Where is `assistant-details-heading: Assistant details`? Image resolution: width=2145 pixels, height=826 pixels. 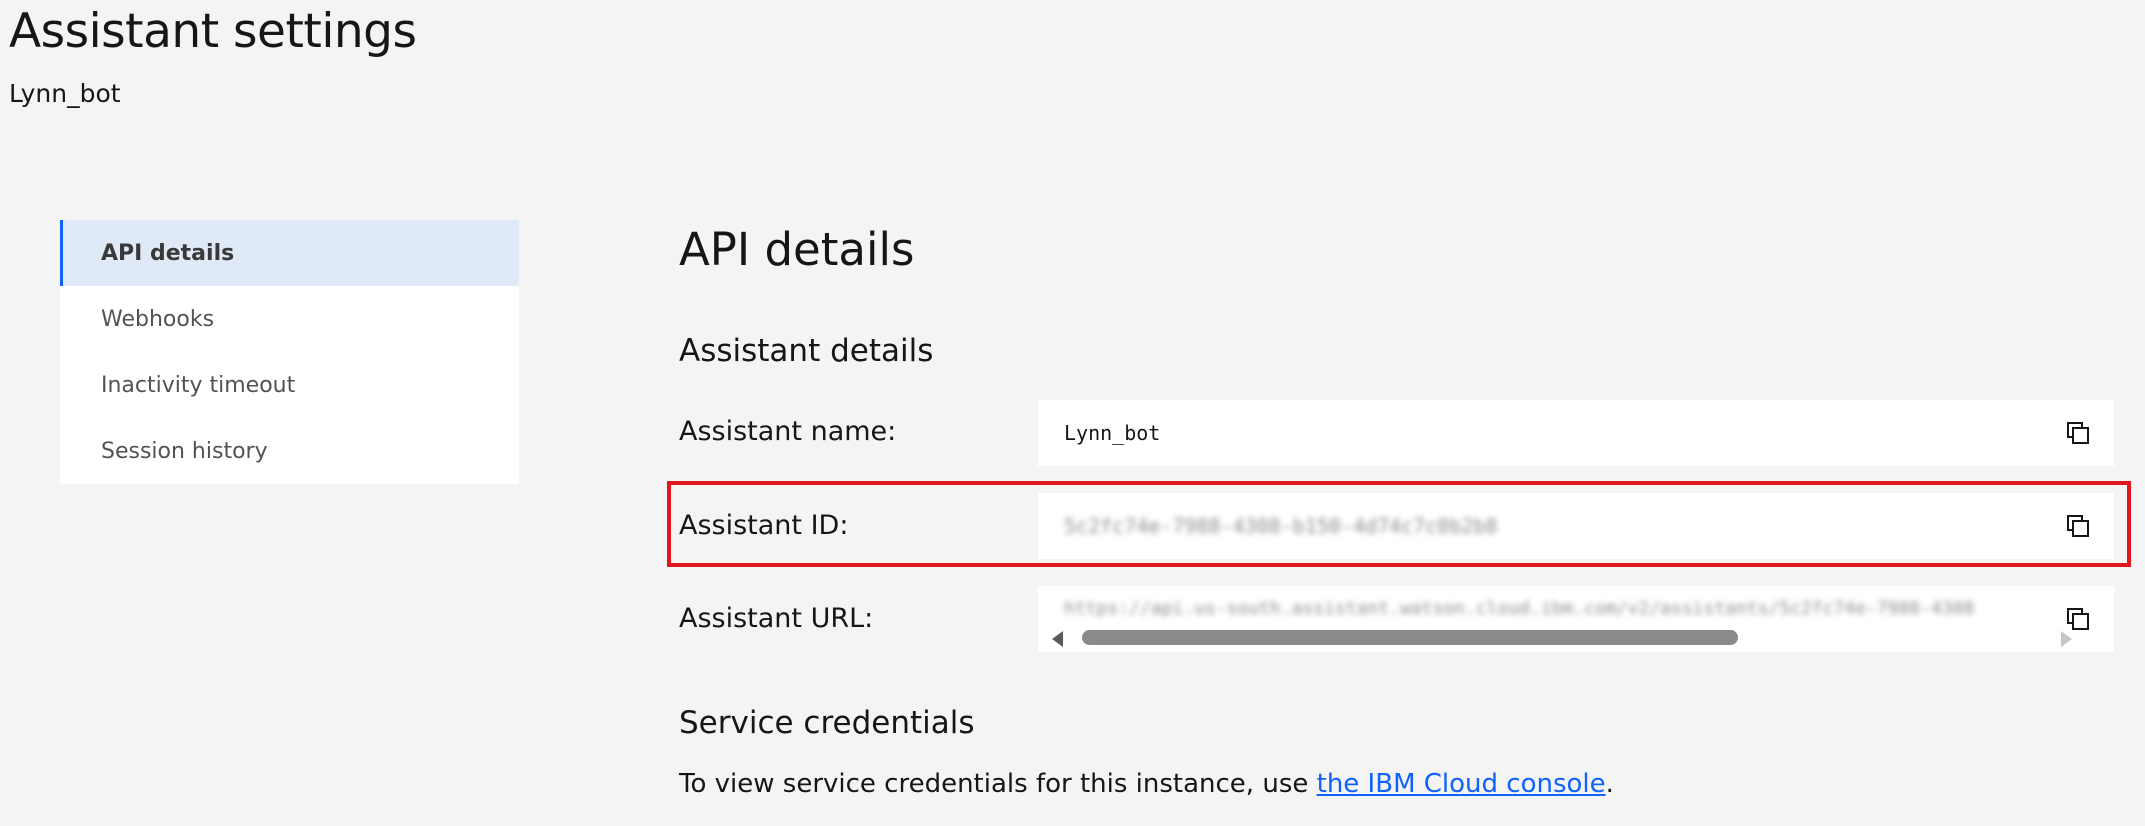 assistant-details-heading: Assistant details is located at coordinates (806, 351).